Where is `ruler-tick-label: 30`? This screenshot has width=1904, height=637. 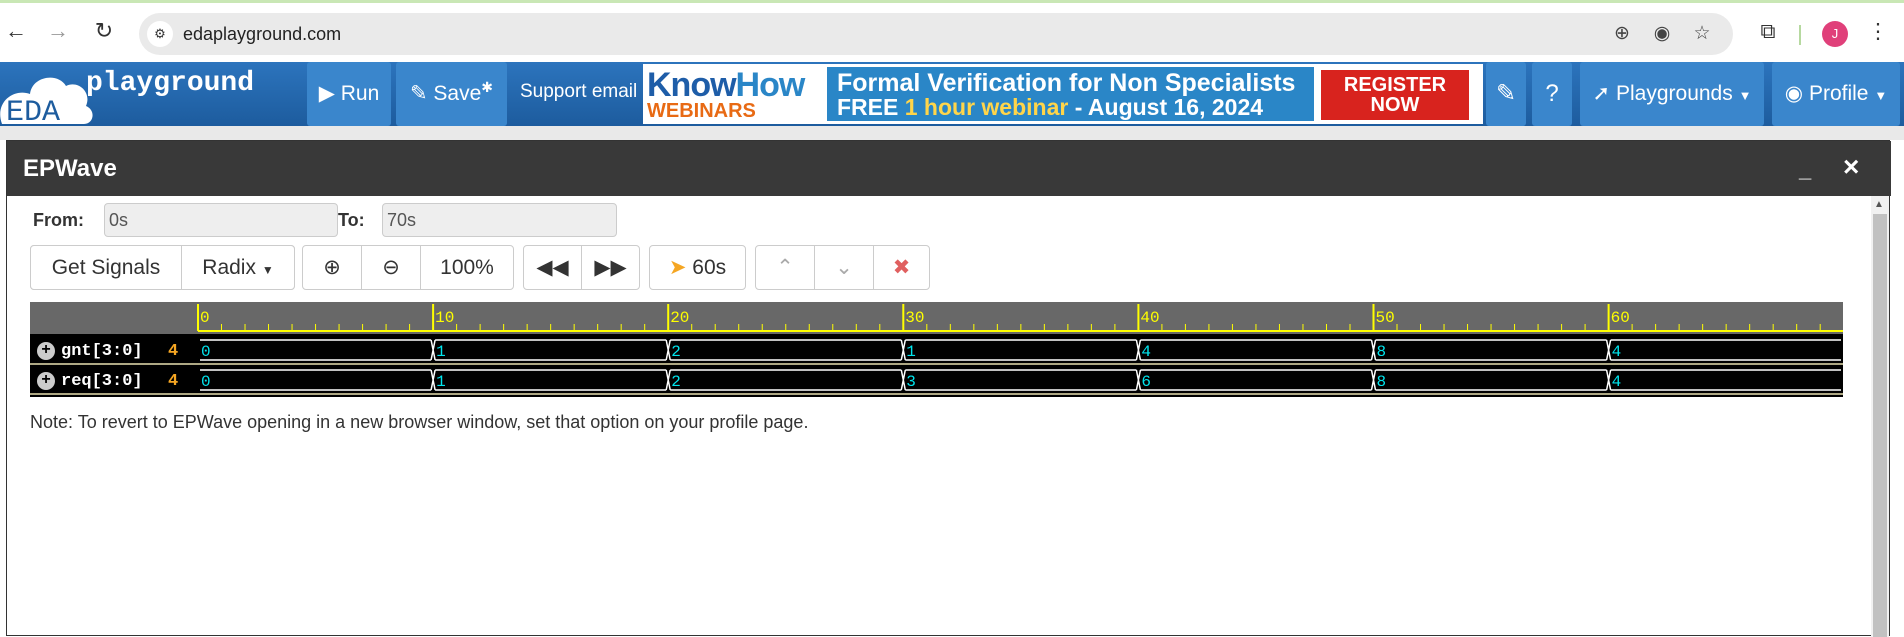
ruler-tick-label: 30 is located at coordinates (914, 318).